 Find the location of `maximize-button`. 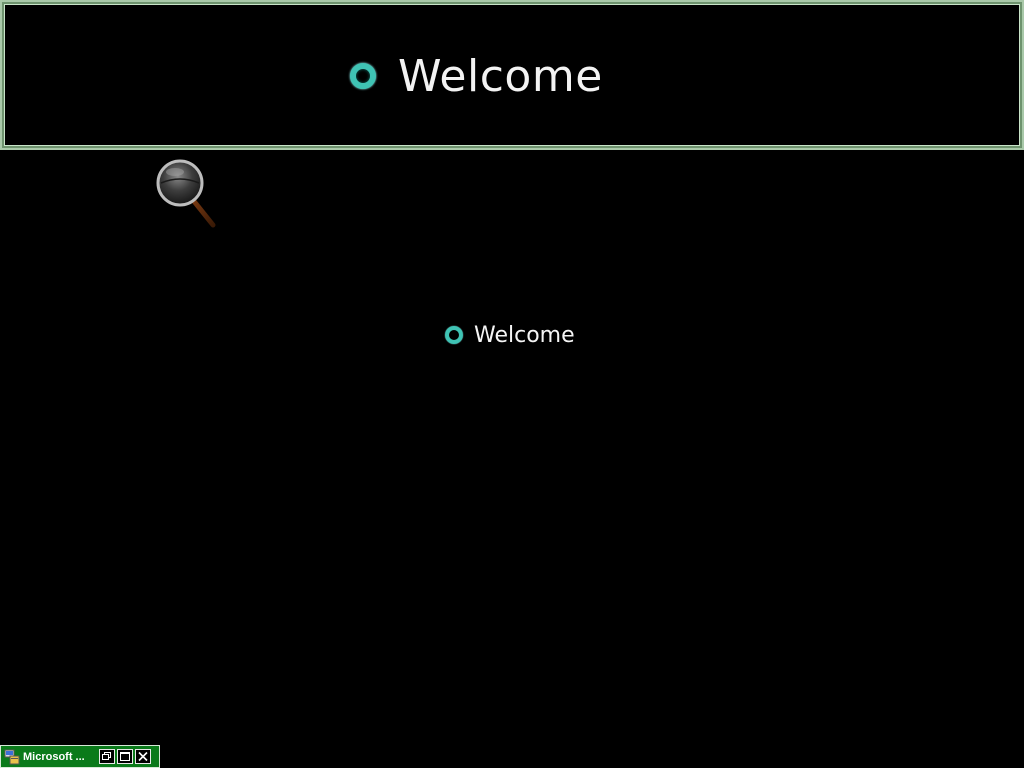

maximize-button is located at coordinates (125, 756).